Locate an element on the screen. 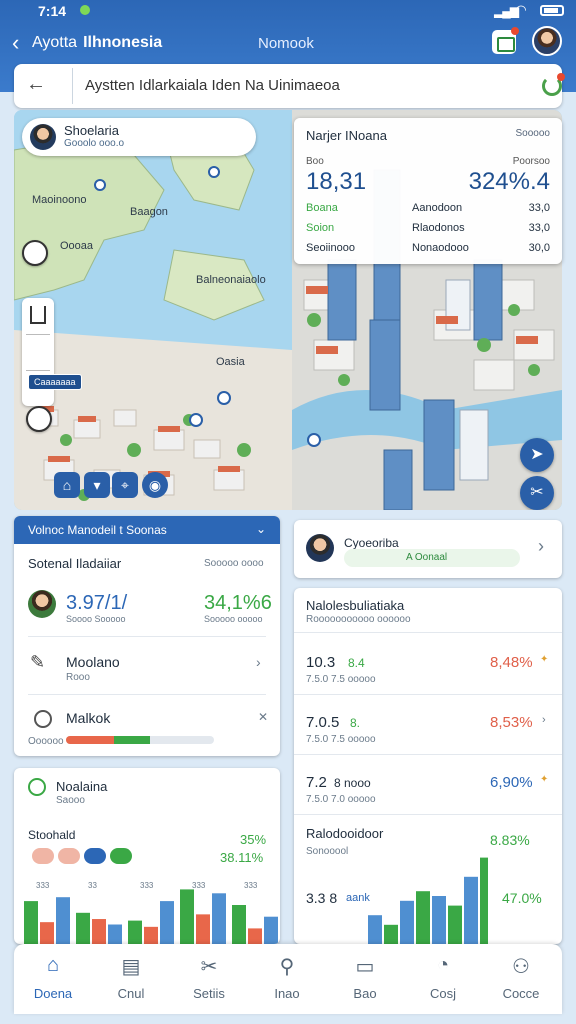  list-item-sub: Rooo is located at coordinates (78, 677).